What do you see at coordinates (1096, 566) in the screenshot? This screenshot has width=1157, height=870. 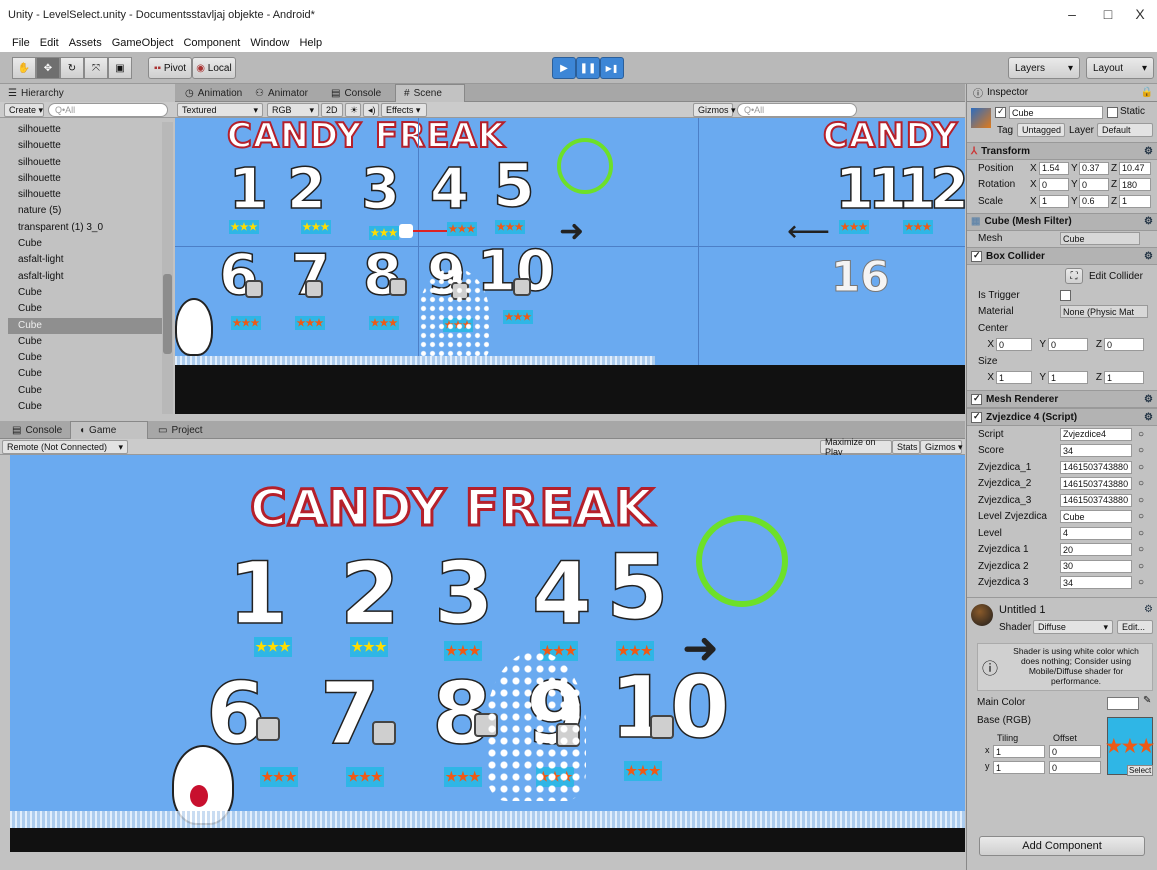 I see `script-field-value: 30` at bounding box center [1096, 566].